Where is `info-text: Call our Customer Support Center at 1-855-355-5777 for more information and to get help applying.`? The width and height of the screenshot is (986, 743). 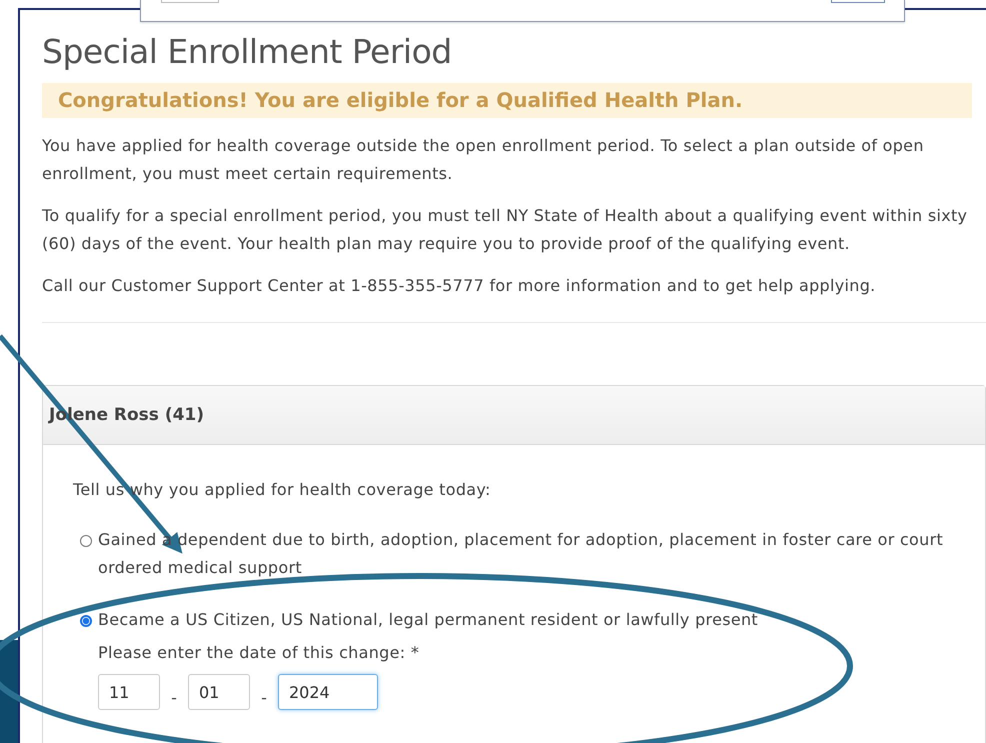
info-text: Call our Customer Support Center at 1-855-355-5777 for more information and to get help applying. is located at coordinates (459, 286).